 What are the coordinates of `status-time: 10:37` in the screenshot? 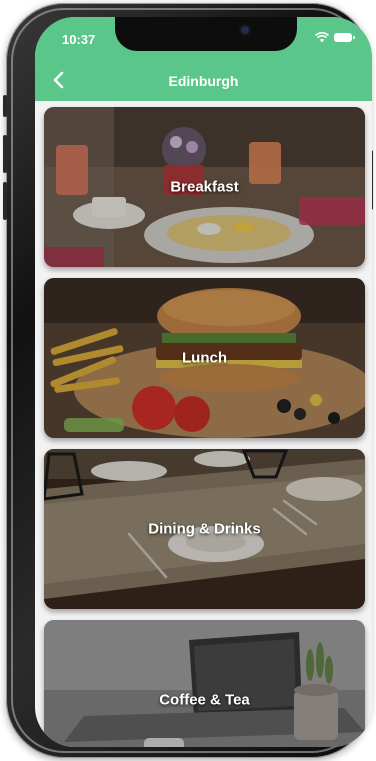 It's located at (79, 39).